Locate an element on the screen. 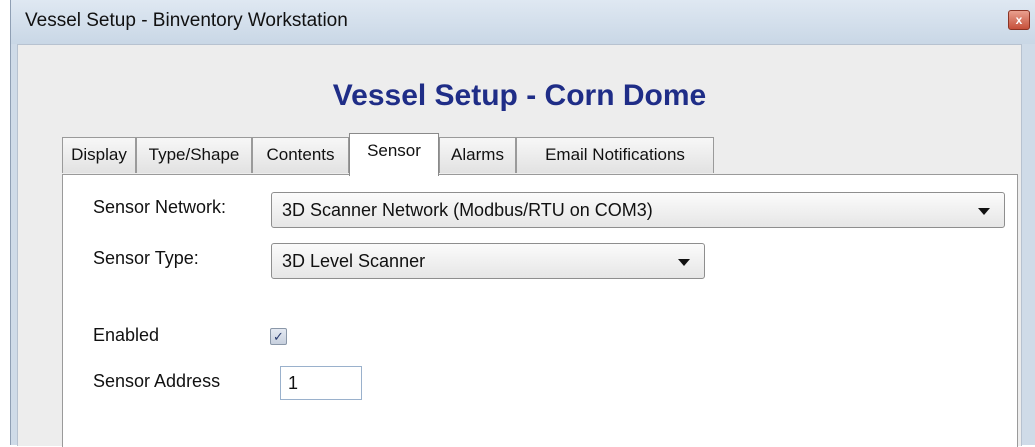 This screenshot has width=1035, height=447. close-button: x is located at coordinates (1019, 20).